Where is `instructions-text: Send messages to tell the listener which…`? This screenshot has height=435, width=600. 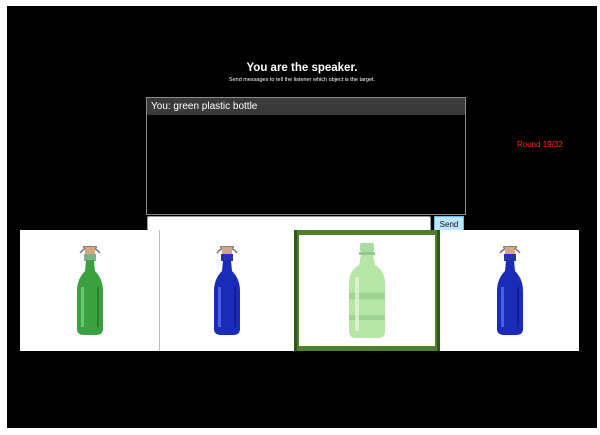
instructions-text: Send messages to tell the listener which… is located at coordinates (302, 80).